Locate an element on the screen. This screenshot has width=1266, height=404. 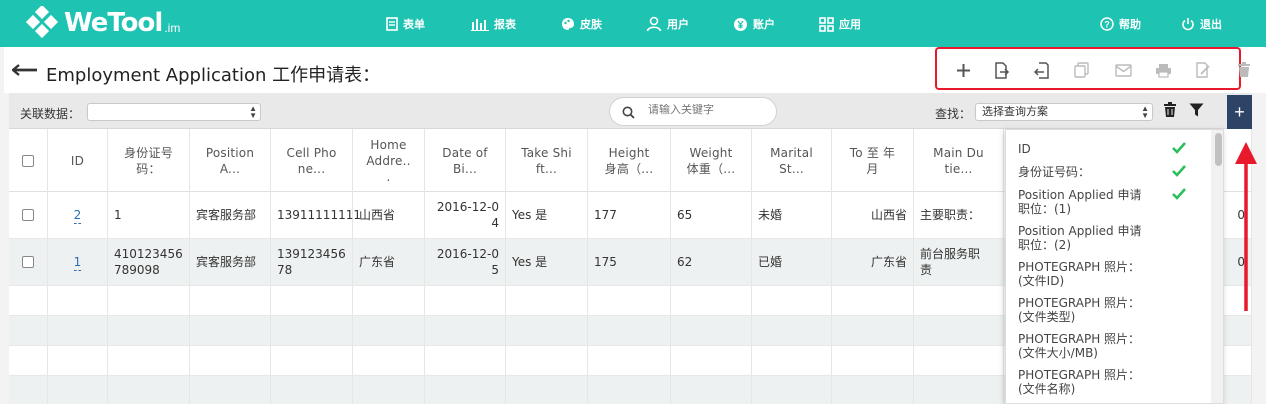
yen-coin-icon is located at coordinates (740, 24).